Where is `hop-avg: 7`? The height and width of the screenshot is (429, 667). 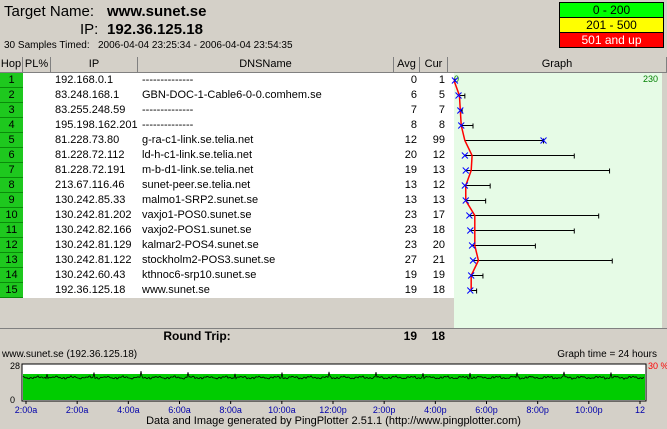 hop-avg: 7 is located at coordinates (407, 110).